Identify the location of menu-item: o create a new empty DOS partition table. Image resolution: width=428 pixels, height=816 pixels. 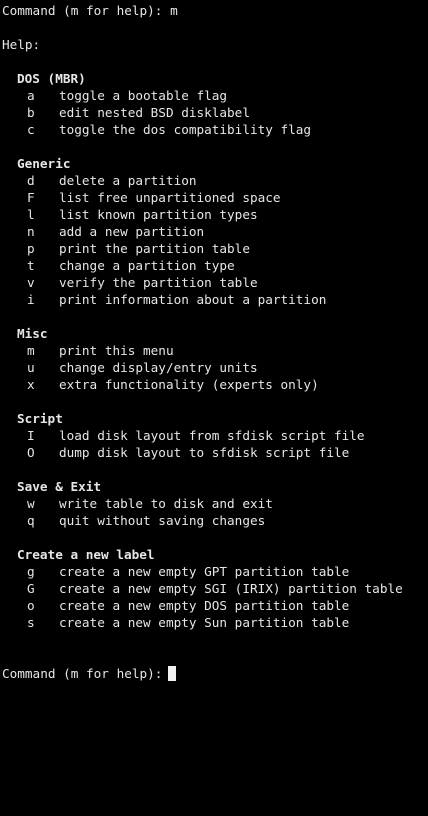
(175, 605).